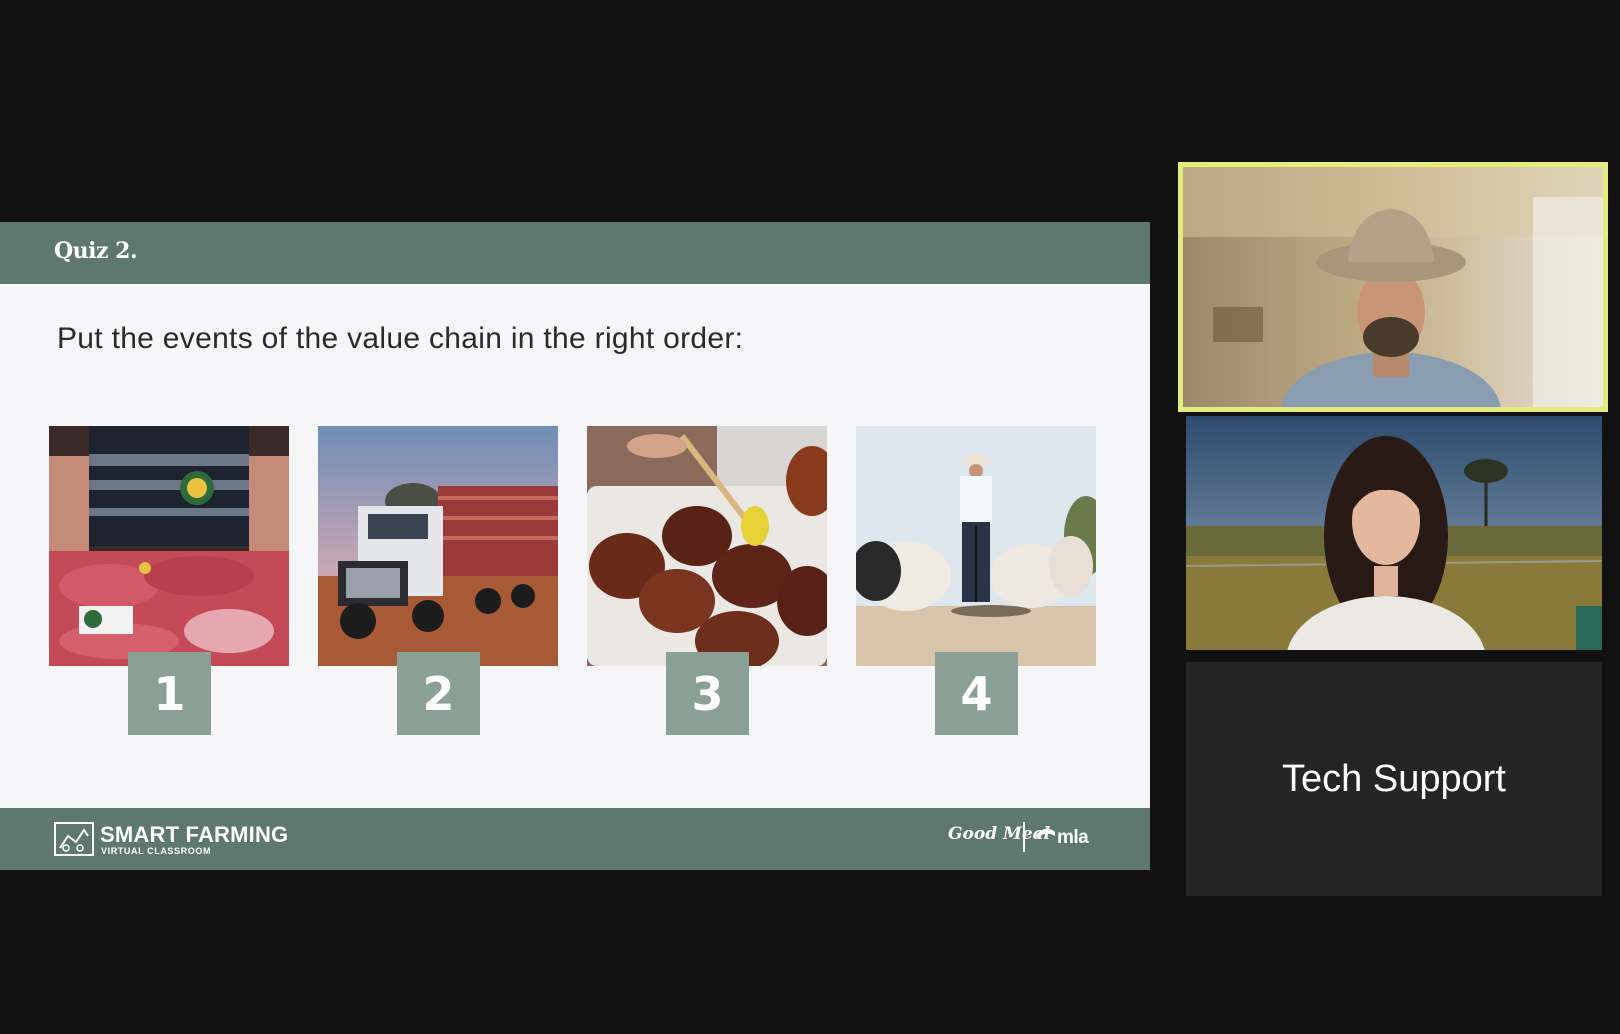  Describe the element at coordinates (976, 546) in the screenshot. I see `farmer-cattle-photo` at that location.